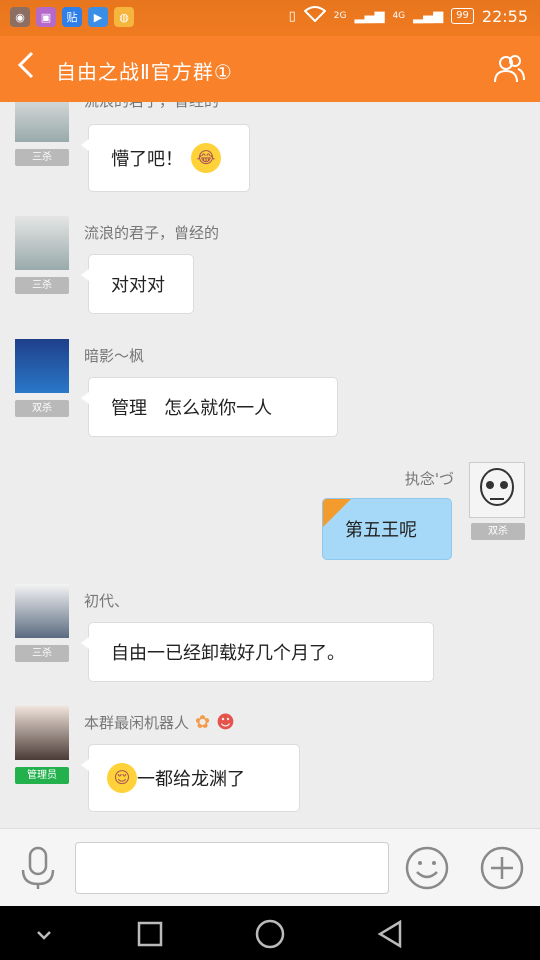 This screenshot has width=540, height=960. What do you see at coordinates (150, 934) in the screenshot?
I see `recent-apps-icon` at bounding box center [150, 934].